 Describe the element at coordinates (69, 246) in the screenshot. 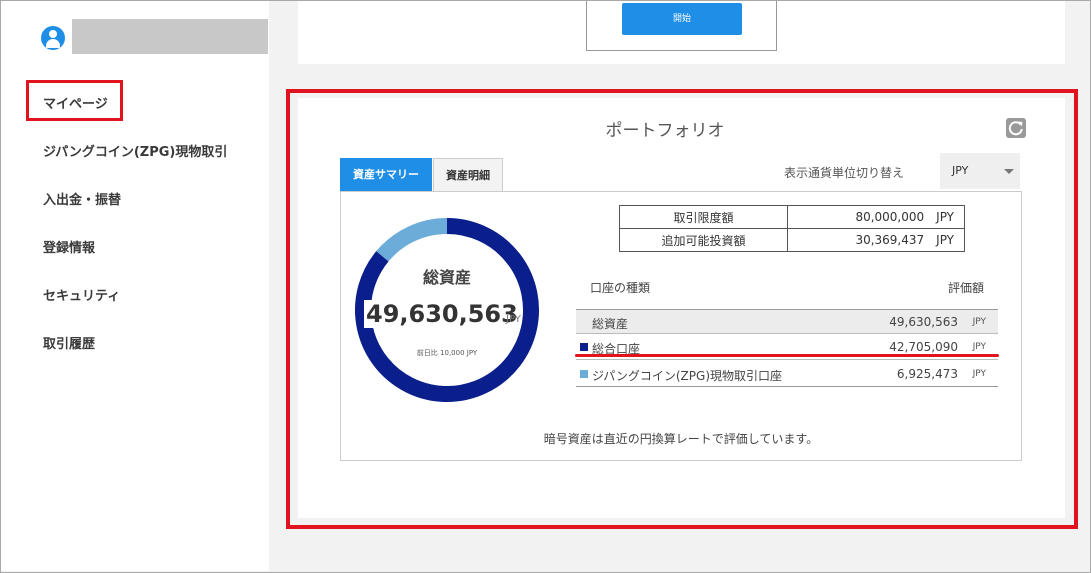

I see `sidebar-item-registration: 登録情報` at that location.